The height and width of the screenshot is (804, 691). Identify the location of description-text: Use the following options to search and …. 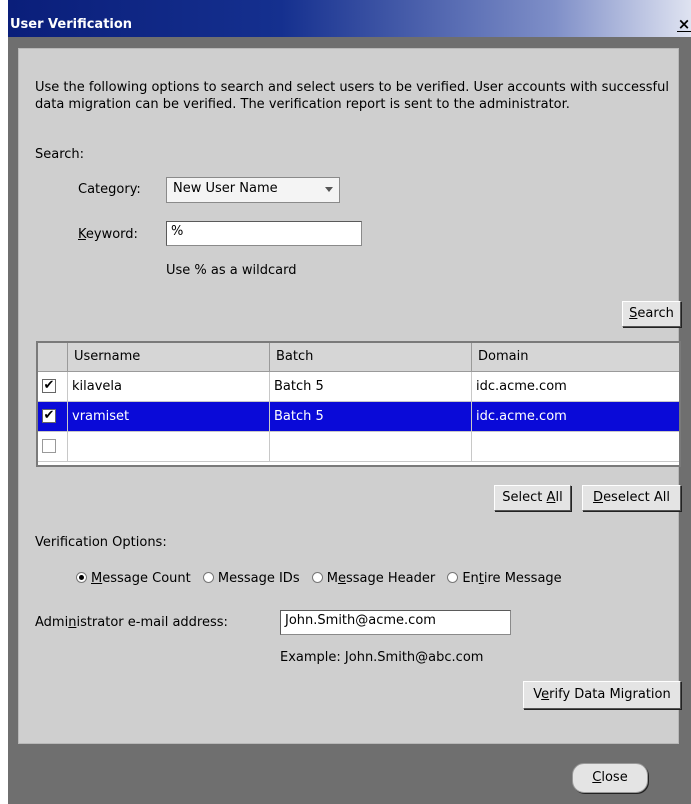
(352, 96).